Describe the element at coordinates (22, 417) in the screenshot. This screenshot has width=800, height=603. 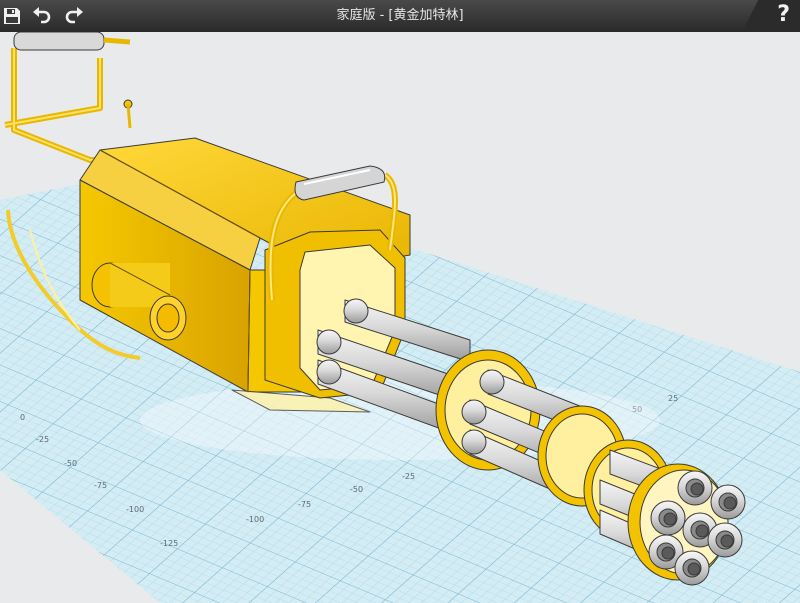
I see `grid-label: 0` at that location.